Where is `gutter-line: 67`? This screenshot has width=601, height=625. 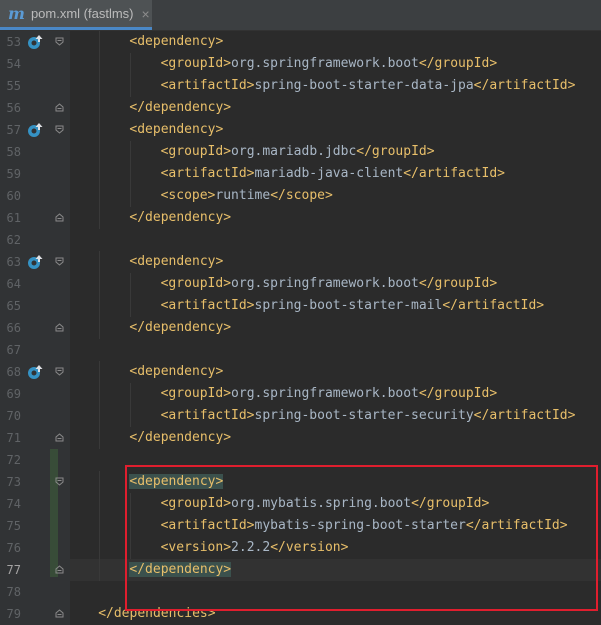
gutter-line: 67 is located at coordinates (35, 350).